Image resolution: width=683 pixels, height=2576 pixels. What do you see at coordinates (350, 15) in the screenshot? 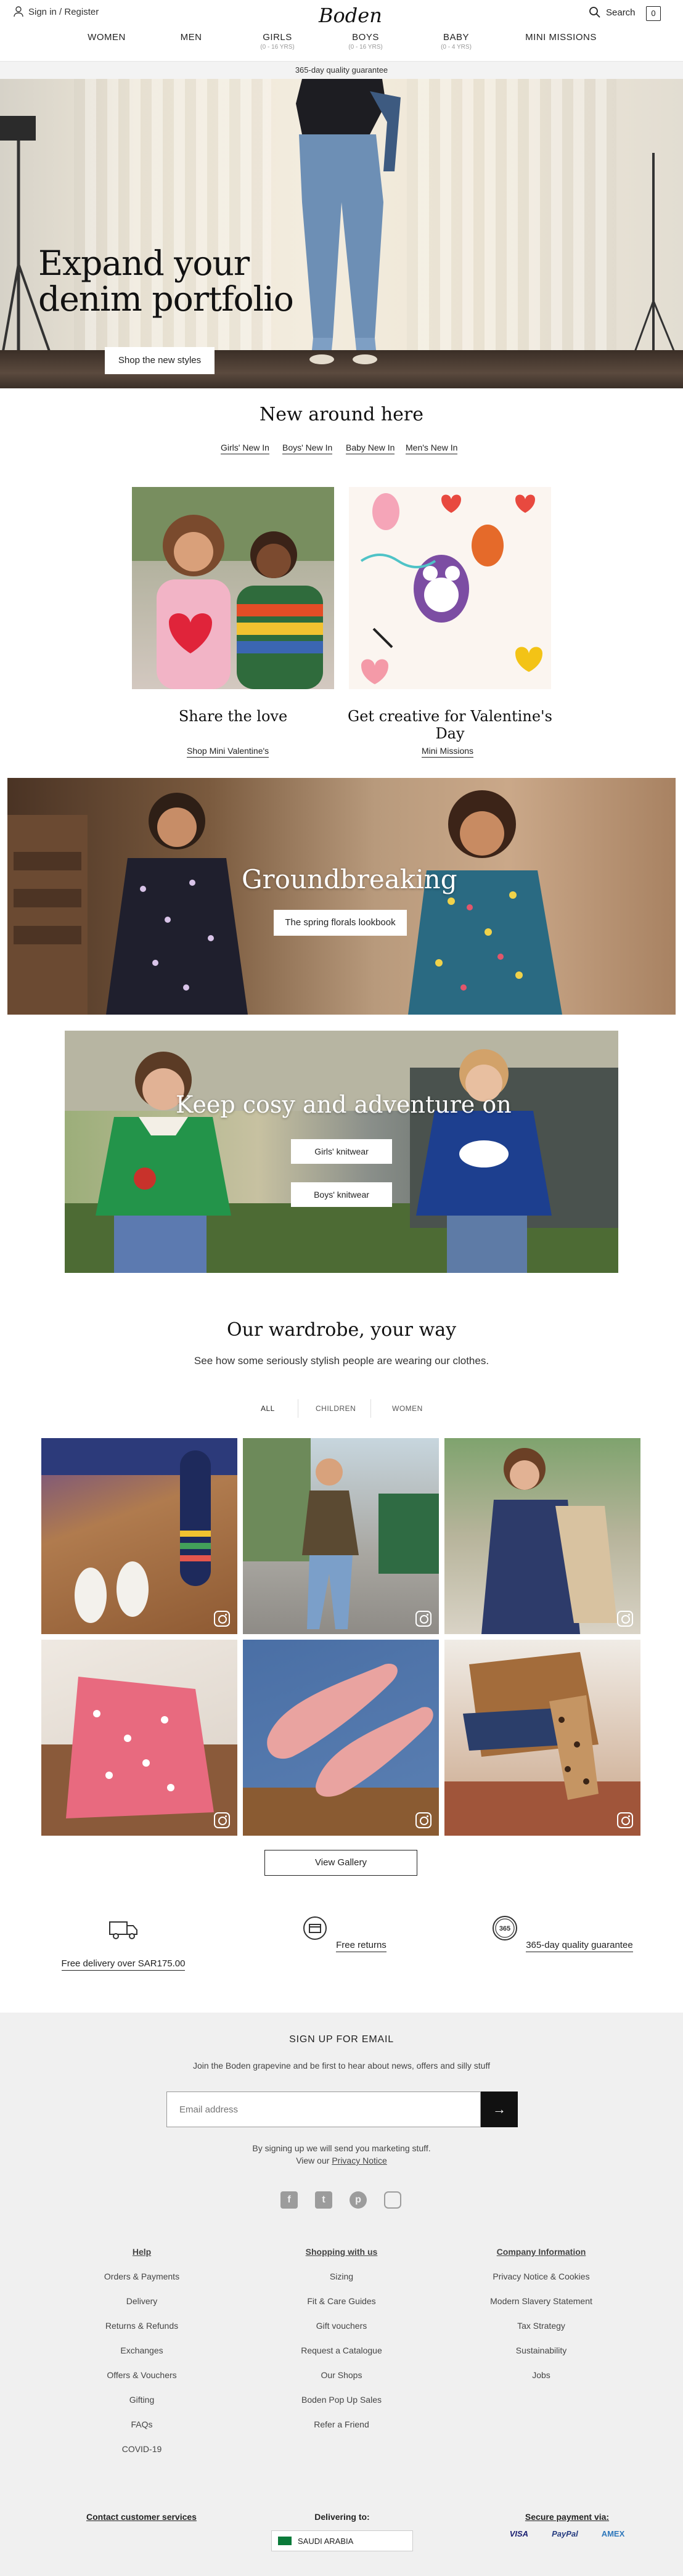
I see `boden-logo: Boden` at bounding box center [350, 15].